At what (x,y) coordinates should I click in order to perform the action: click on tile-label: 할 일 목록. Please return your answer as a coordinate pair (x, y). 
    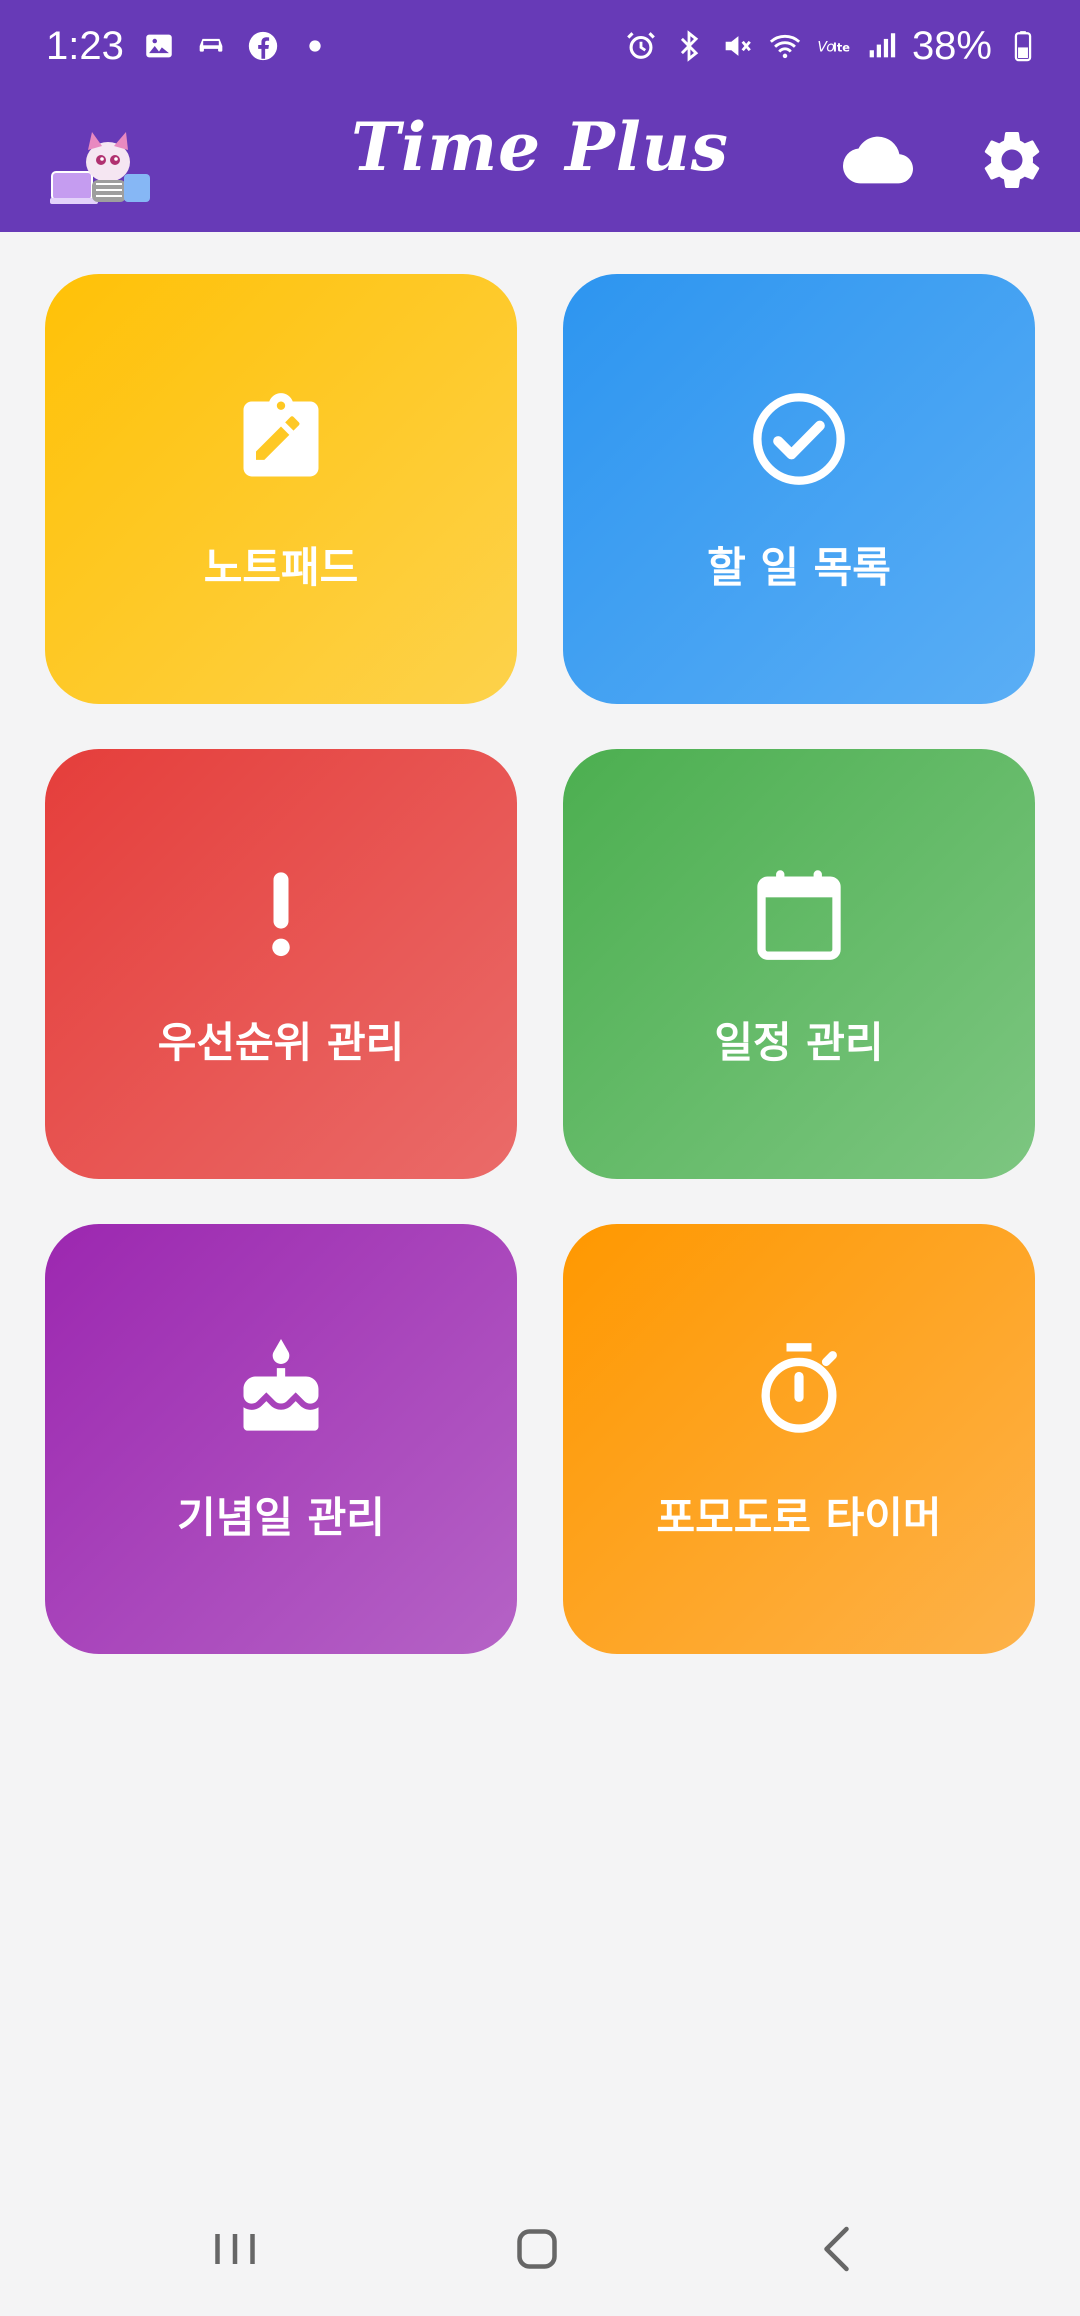
    Looking at the image, I should click on (799, 567).